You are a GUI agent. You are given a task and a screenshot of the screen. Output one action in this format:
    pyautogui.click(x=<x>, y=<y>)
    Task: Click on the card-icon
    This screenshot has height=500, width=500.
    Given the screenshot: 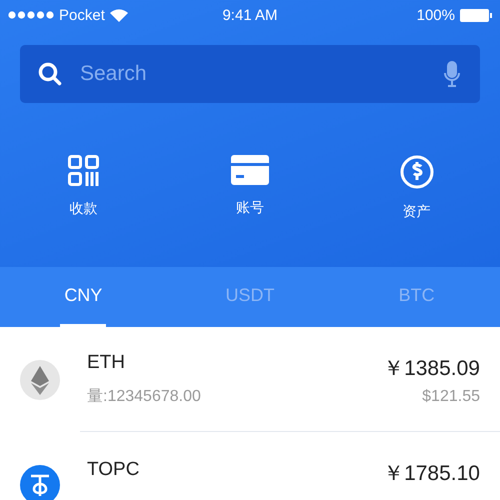 What is the action you would take?
    pyautogui.click(x=249, y=170)
    